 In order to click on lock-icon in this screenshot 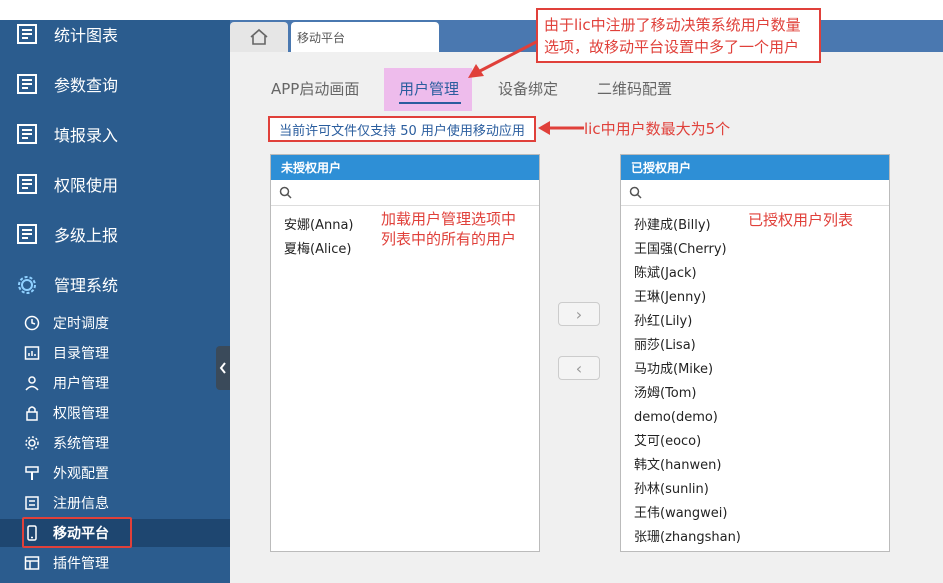, I will do `click(32, 413)`.